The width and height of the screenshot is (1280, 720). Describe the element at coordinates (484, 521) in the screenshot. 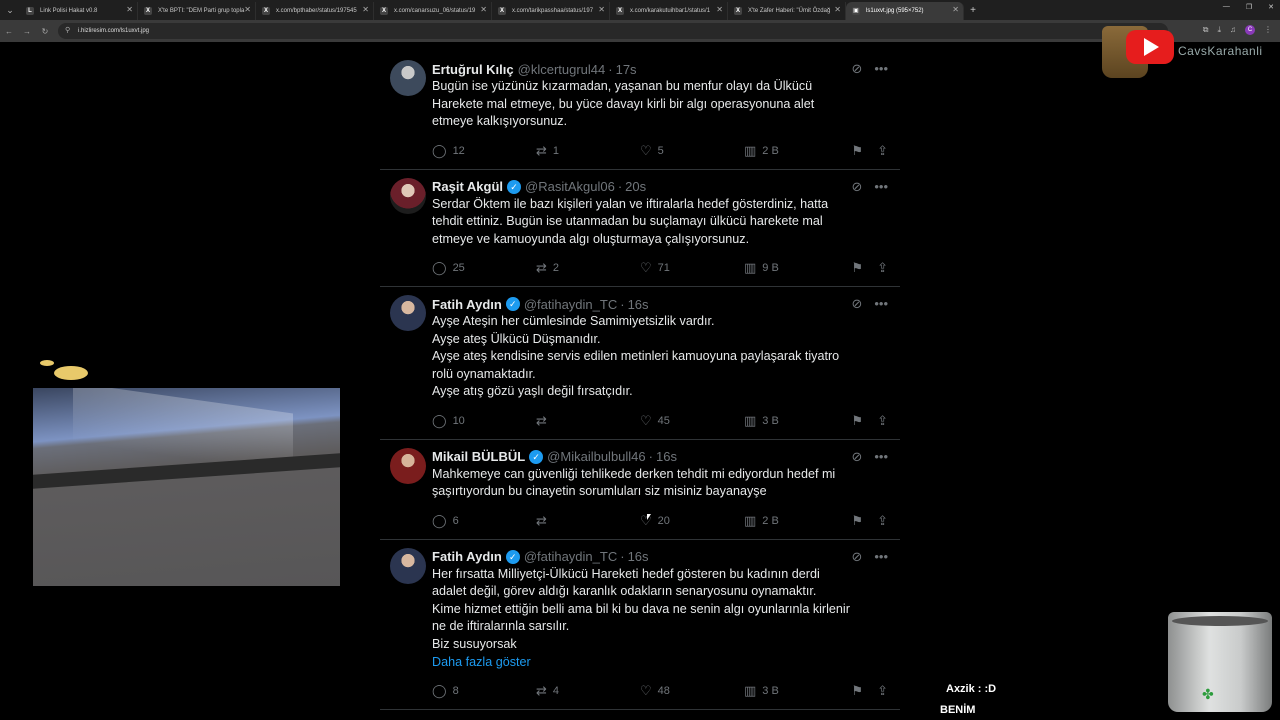

I see `reply-button: ◯ 6` at that location.